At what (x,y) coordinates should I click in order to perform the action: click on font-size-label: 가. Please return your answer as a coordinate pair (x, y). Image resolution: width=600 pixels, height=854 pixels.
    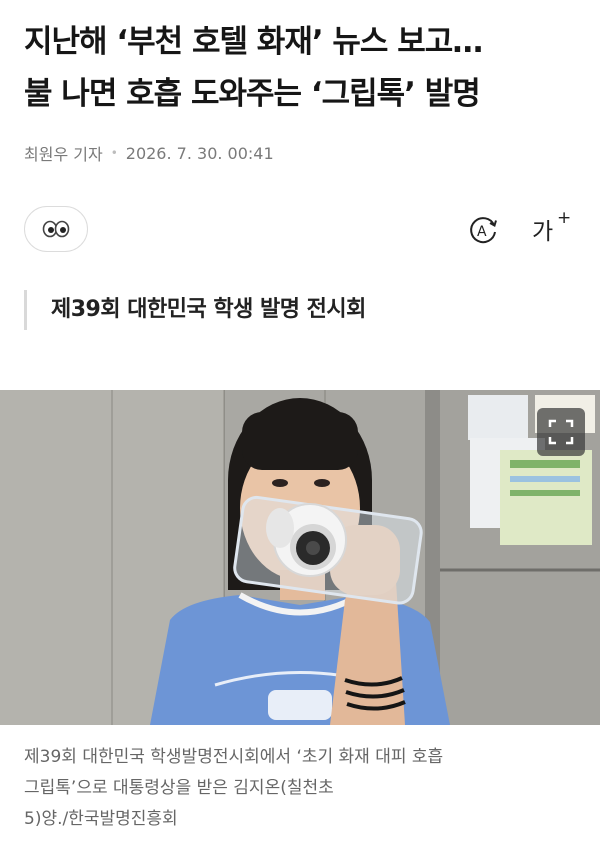
    Looking at the image, I should click on (543, 232).